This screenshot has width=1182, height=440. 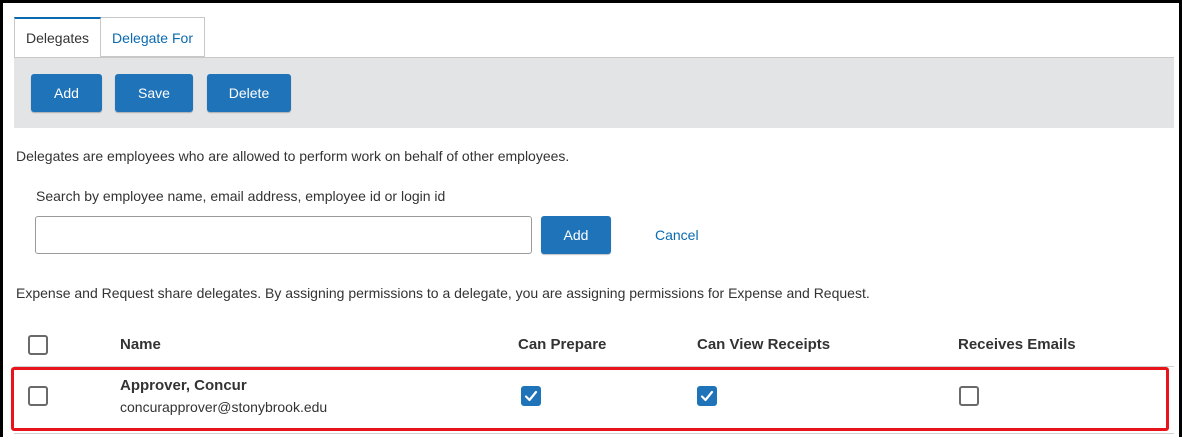 I want to click on delete-button: Delete, so click(x=249, y=93).